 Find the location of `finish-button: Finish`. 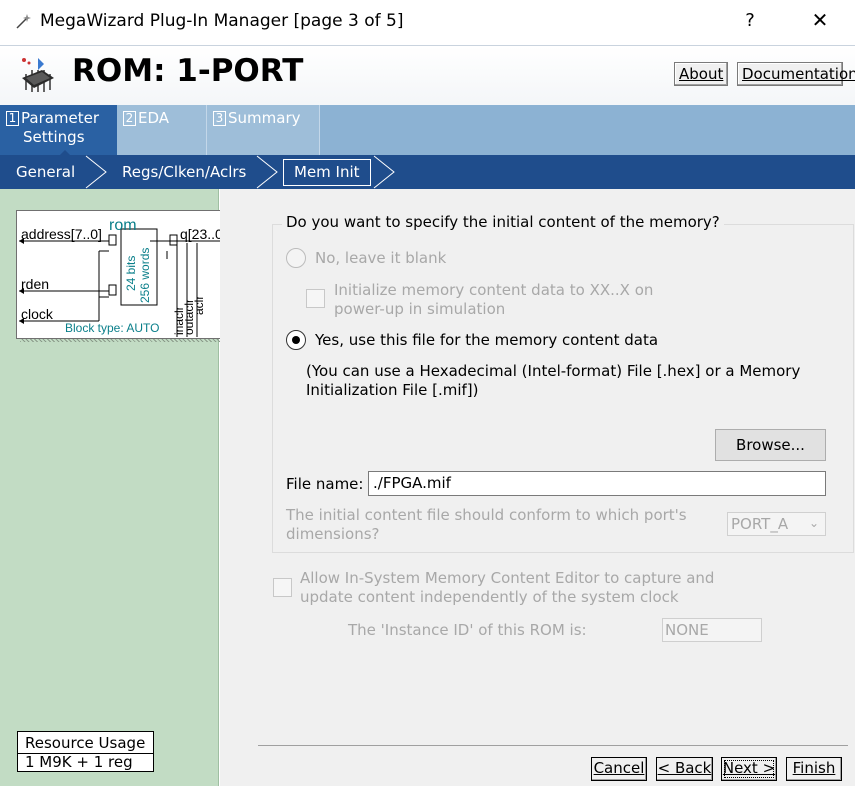

finish-button: Finish is located at coordinates (814, 769).